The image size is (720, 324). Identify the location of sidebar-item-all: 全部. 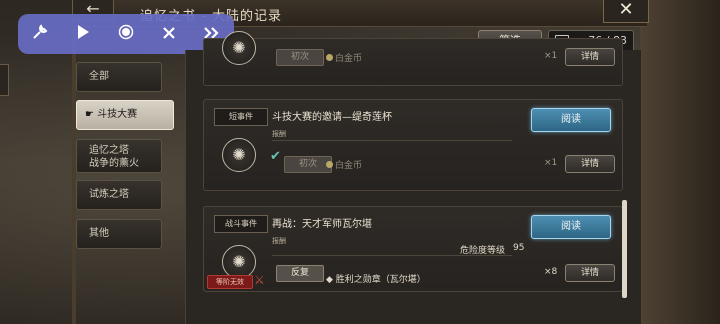
(119, 77).